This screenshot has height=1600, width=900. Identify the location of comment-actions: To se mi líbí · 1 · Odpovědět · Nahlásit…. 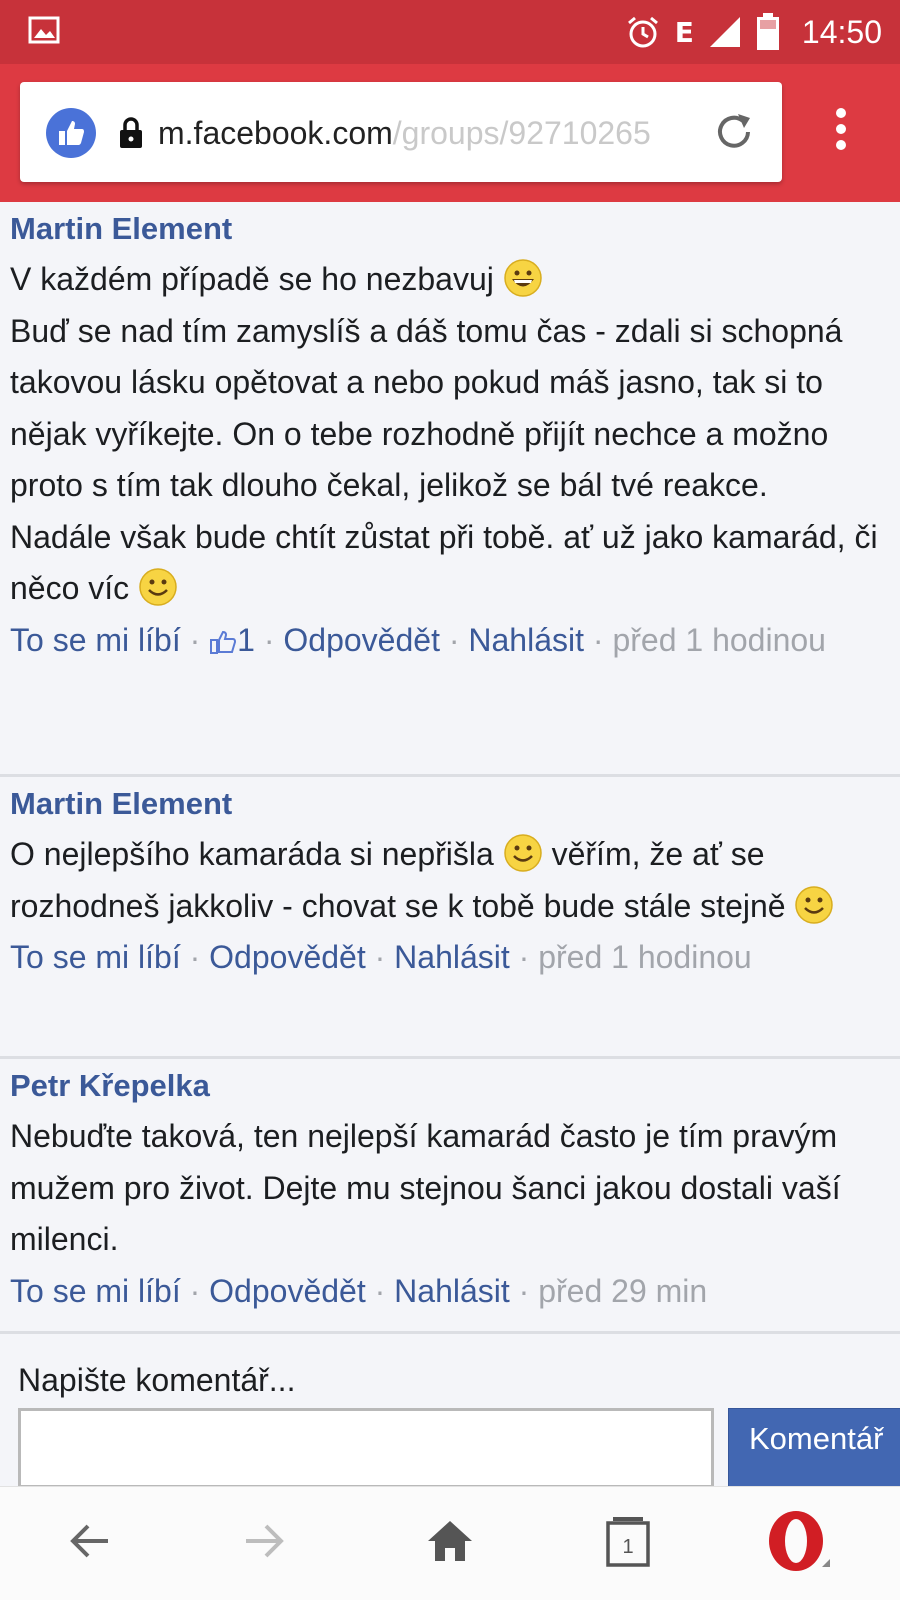
(418, 639).